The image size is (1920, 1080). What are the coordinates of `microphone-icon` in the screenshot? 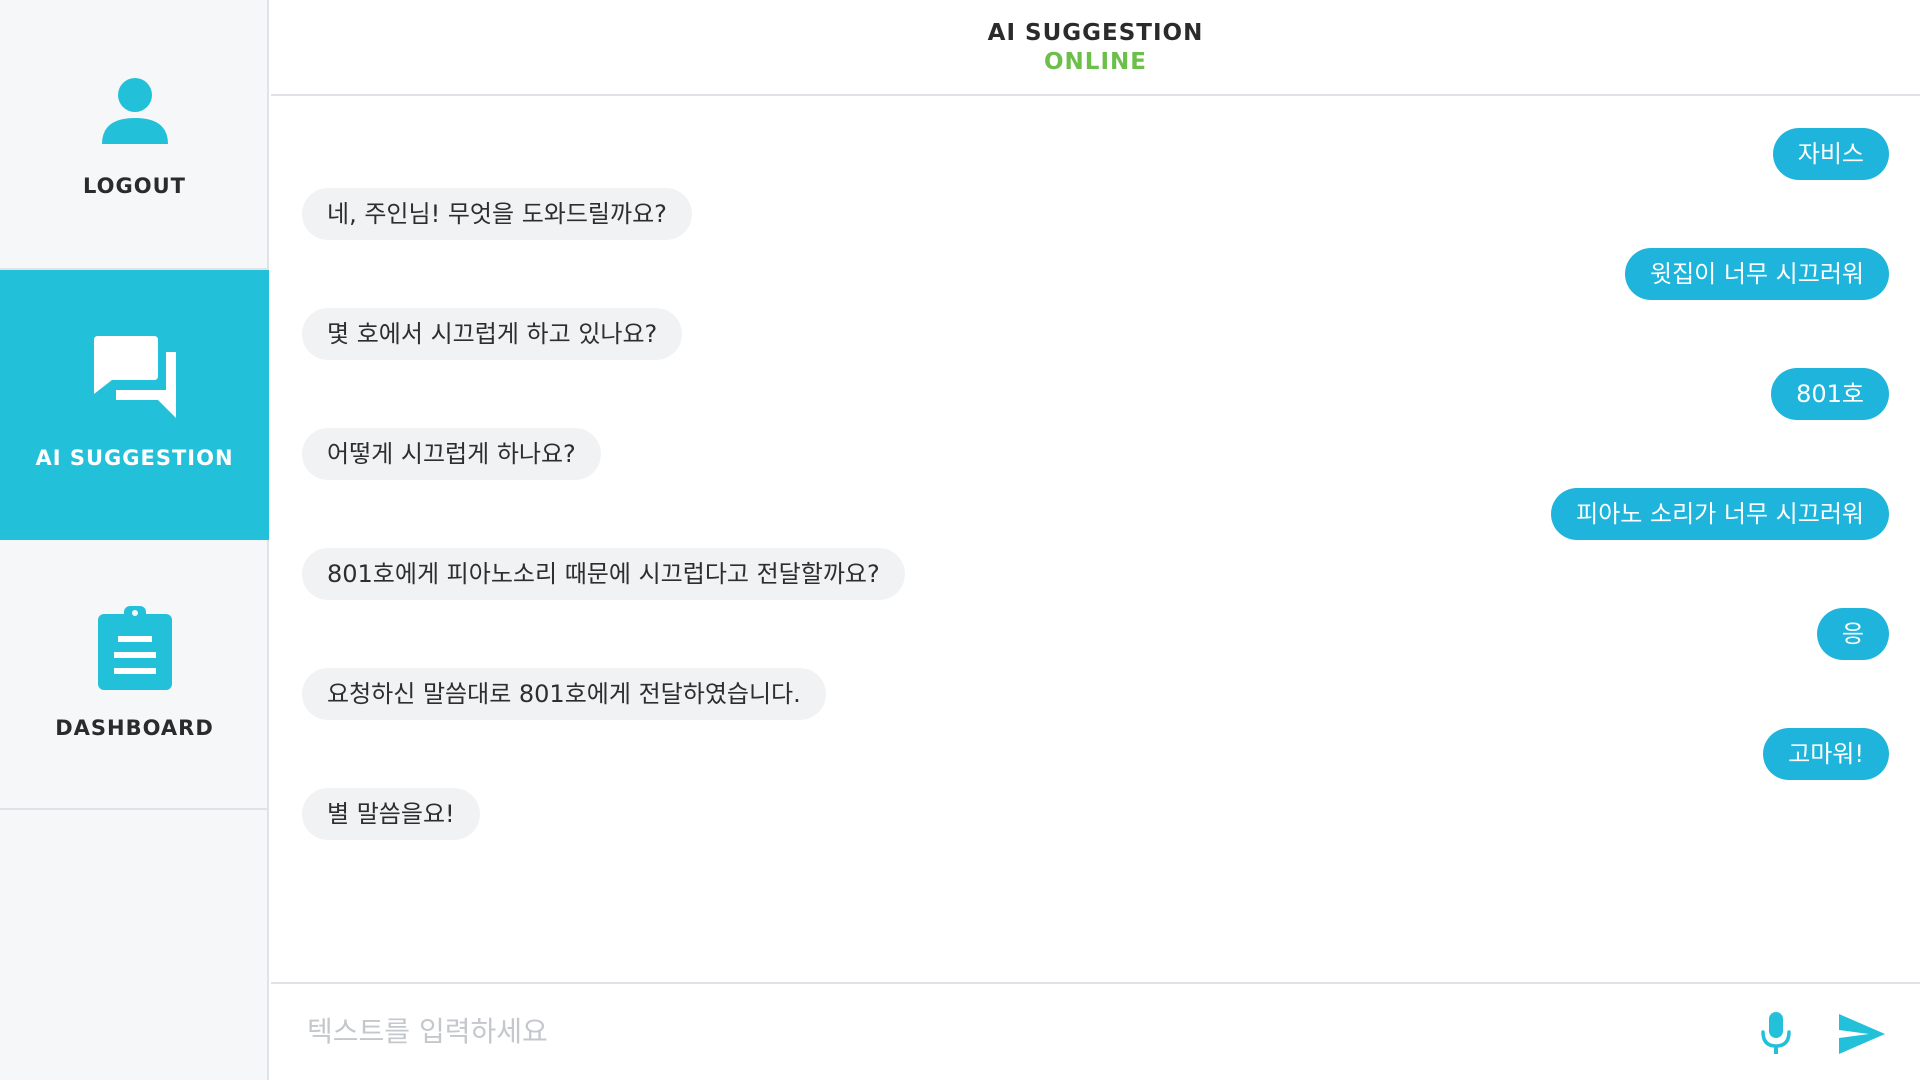 It's located at (1776, 1034).